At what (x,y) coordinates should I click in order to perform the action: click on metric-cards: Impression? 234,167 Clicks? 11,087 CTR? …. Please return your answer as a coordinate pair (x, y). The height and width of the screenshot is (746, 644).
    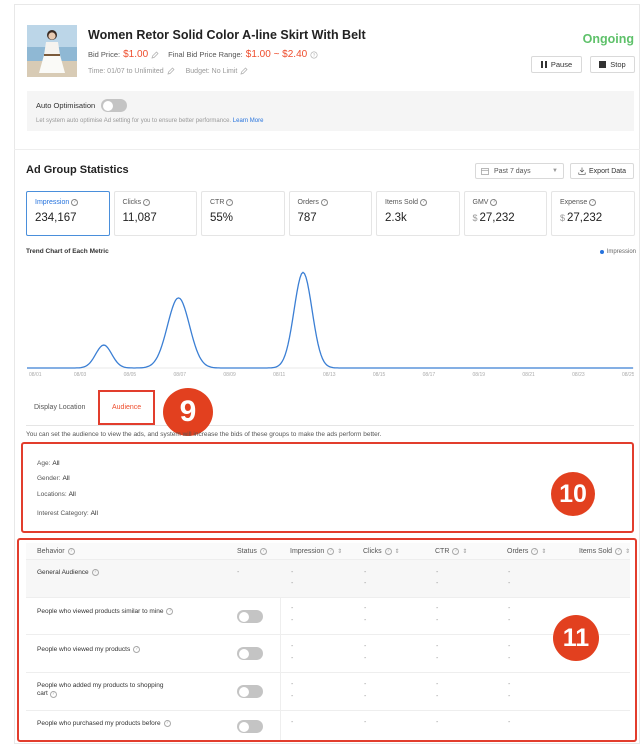
    Looking at the image, I should click on (330, 213).